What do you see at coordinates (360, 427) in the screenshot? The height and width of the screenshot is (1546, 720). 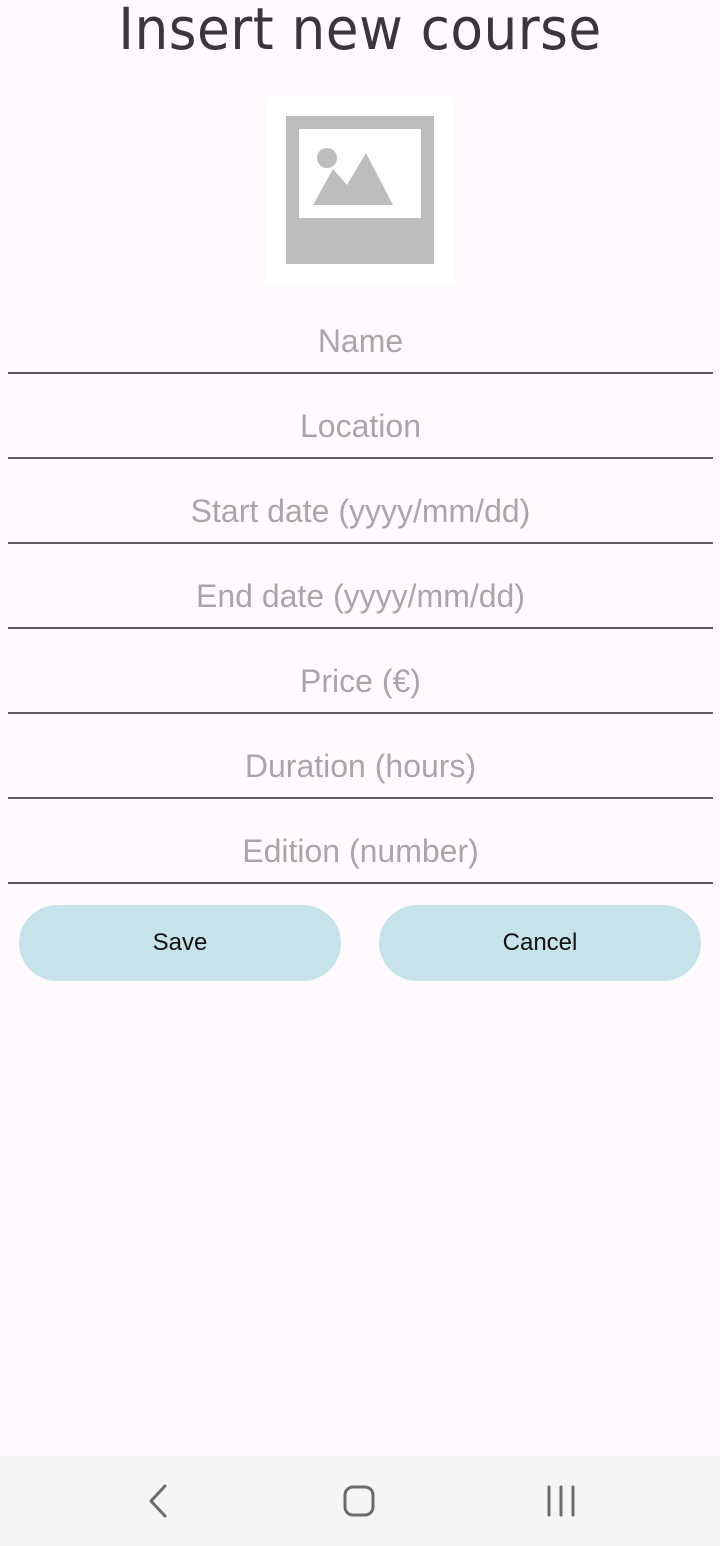 I see `location-field` at bounding box center [360, 427].